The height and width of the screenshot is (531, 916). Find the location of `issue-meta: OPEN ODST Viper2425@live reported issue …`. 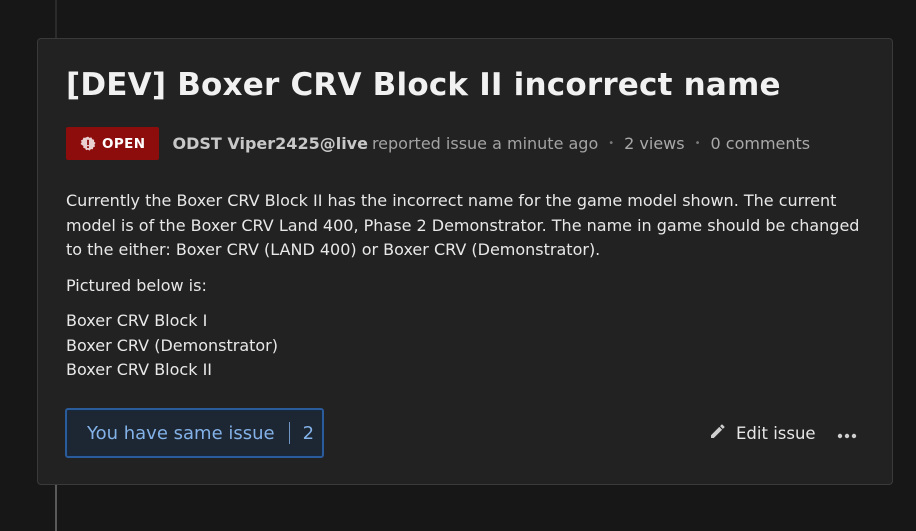

issue-meta: OPEN ODST Viper2425@live reported issue … is located at coordinates (438, 143).